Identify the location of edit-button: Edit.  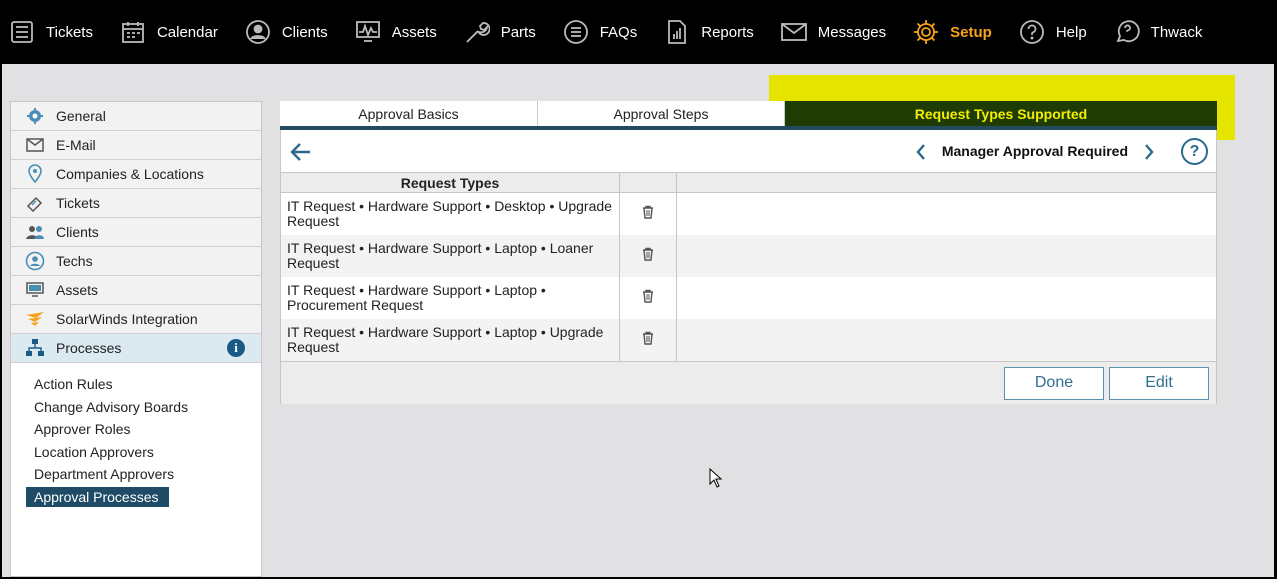
(1159, 383).